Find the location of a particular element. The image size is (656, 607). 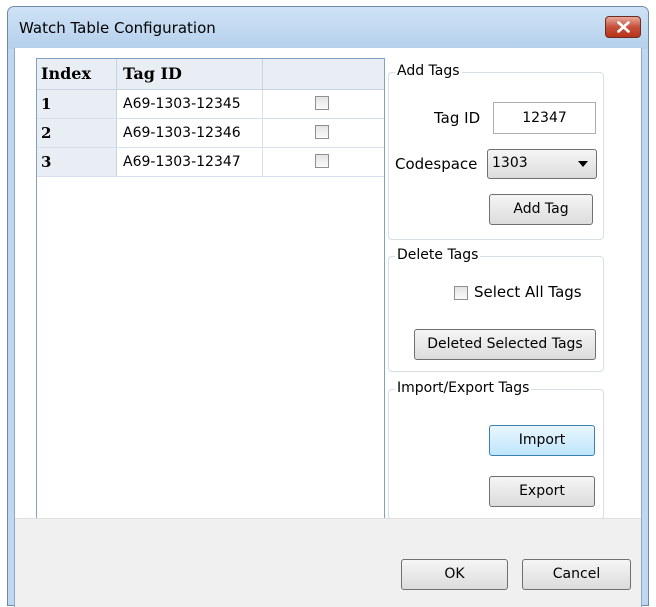

add-tag-button: Add Tag is located at coordinates (541, 209).